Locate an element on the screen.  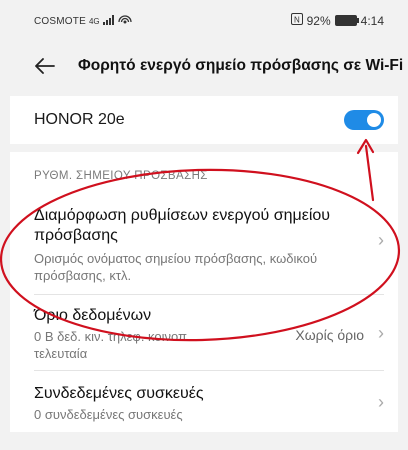
nfc-icon: N is located at coordinates (296, 20).